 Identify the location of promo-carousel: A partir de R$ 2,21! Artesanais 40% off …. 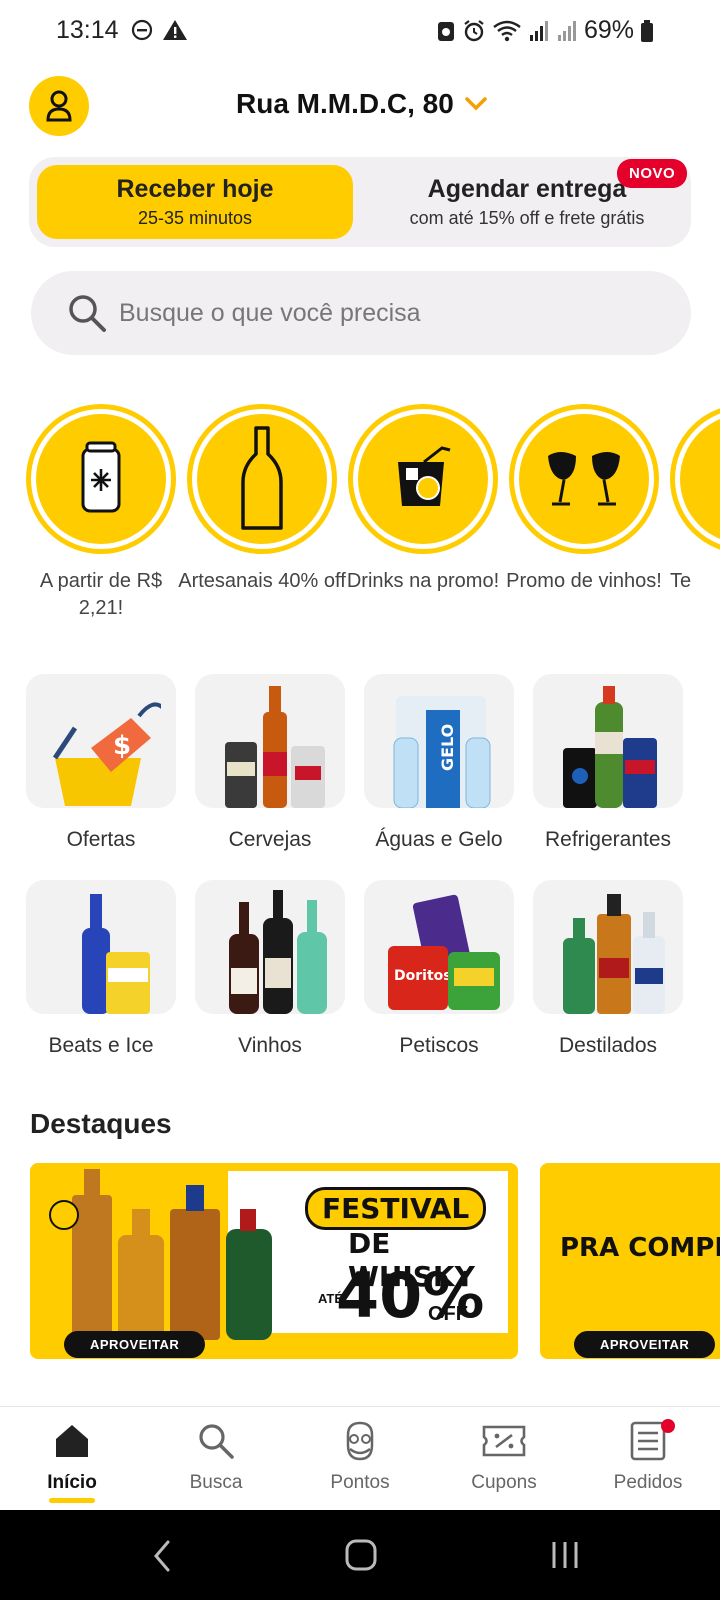
(373, 514).